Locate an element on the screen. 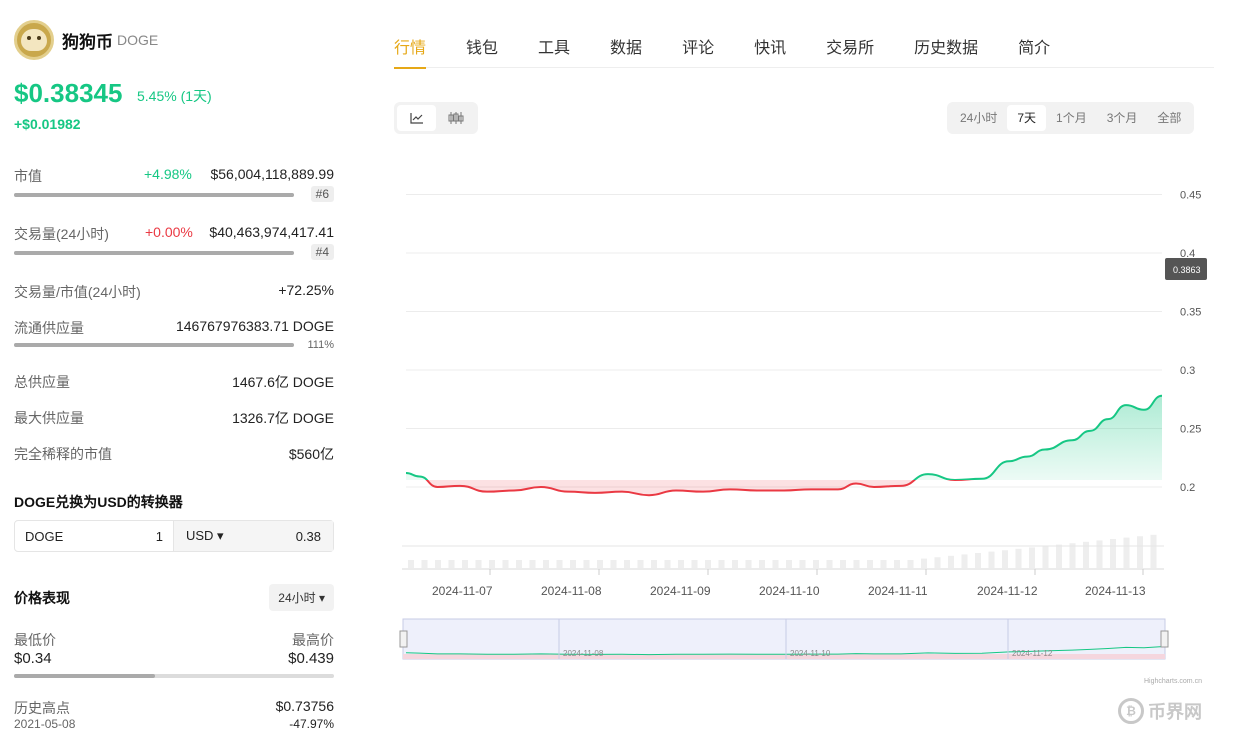  price-change-abs: +$0.01982 is located at coordinates (47, 124).